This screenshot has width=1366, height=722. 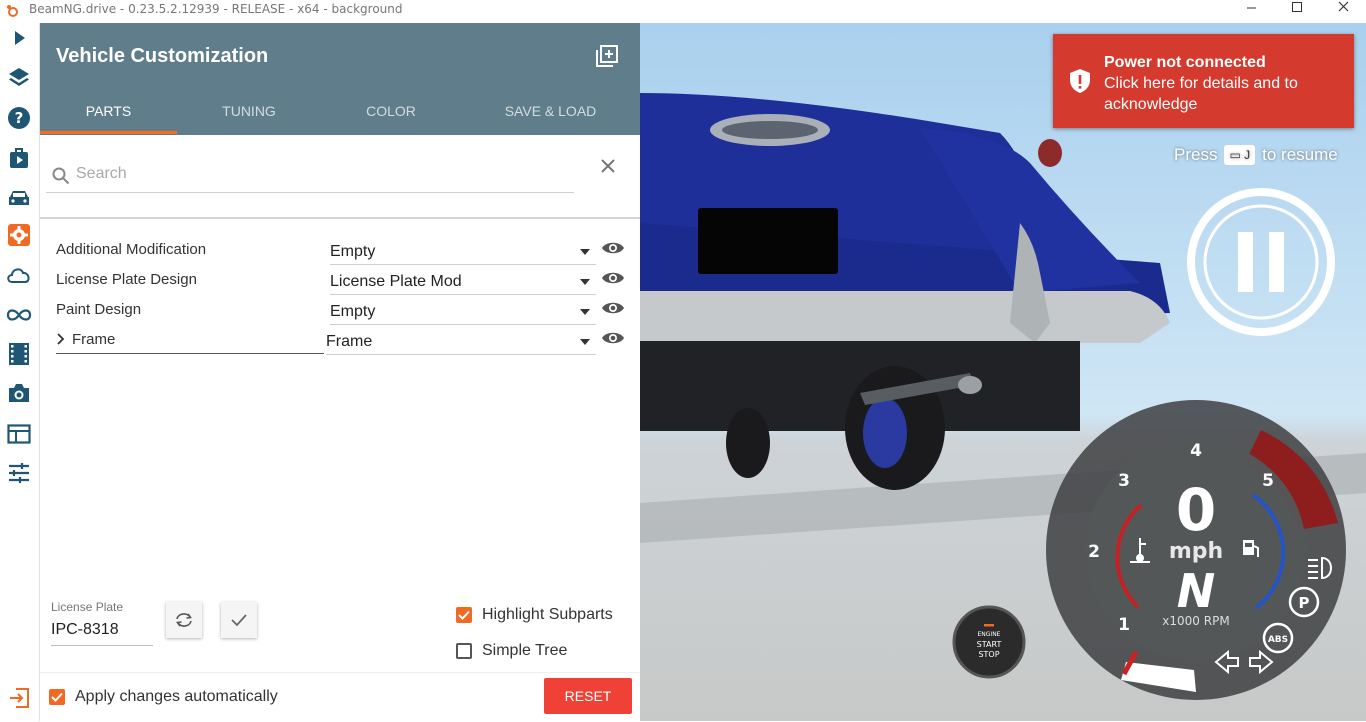 What do you see at coordinates (1297, 11) in the screenshot?
I see `maximize-button` at bounding box center [1297, 11].